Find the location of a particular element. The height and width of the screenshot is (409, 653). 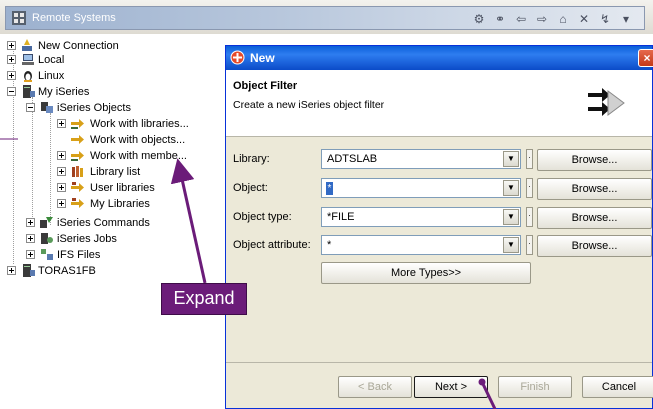

view-toolbar: ⚙ ⚭ ⇦ ⇨ ⌂ ✕ ↯ ▾ is located at coordinates (552, 19).